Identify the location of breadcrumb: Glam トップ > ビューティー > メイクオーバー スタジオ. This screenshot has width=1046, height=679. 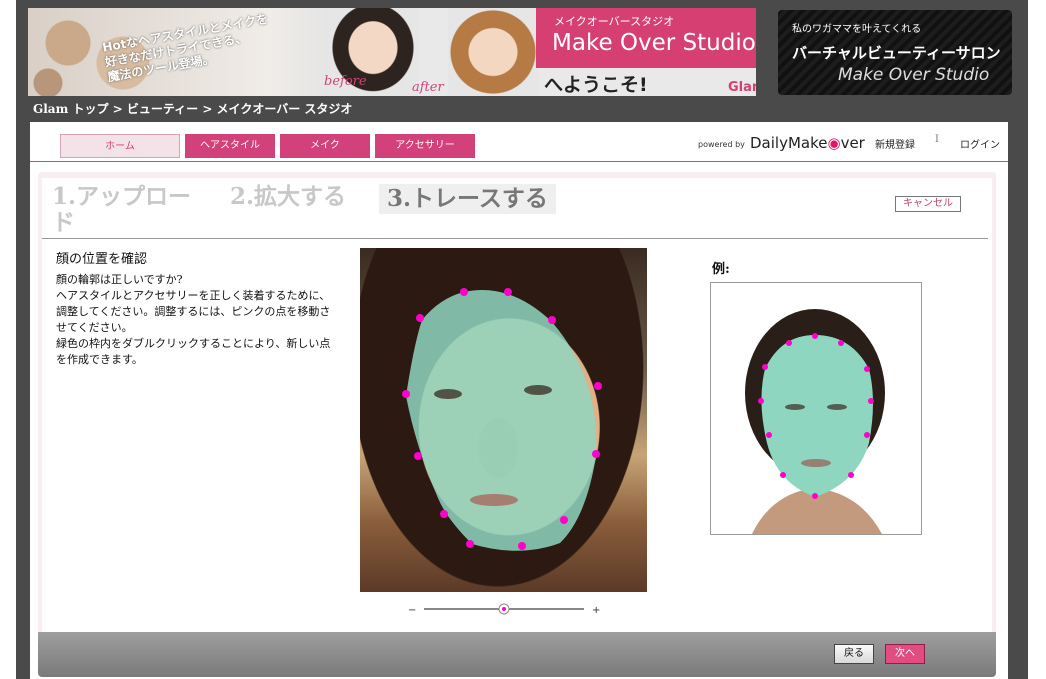
(192, 108).